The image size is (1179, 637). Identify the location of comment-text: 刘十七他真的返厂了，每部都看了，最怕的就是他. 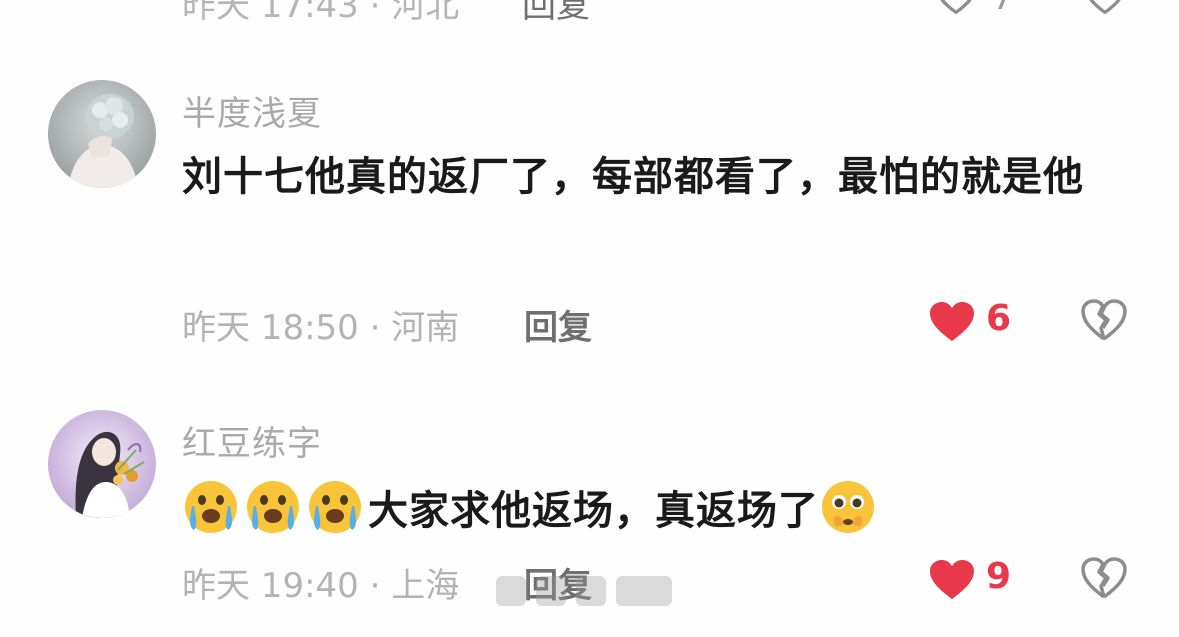
(633, 177).